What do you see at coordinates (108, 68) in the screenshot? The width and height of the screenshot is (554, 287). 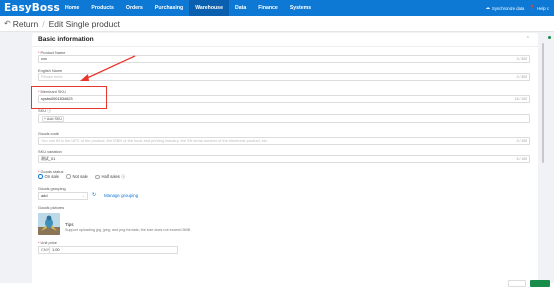 I see `annotation-arrow` at bounding box center [108, 68].